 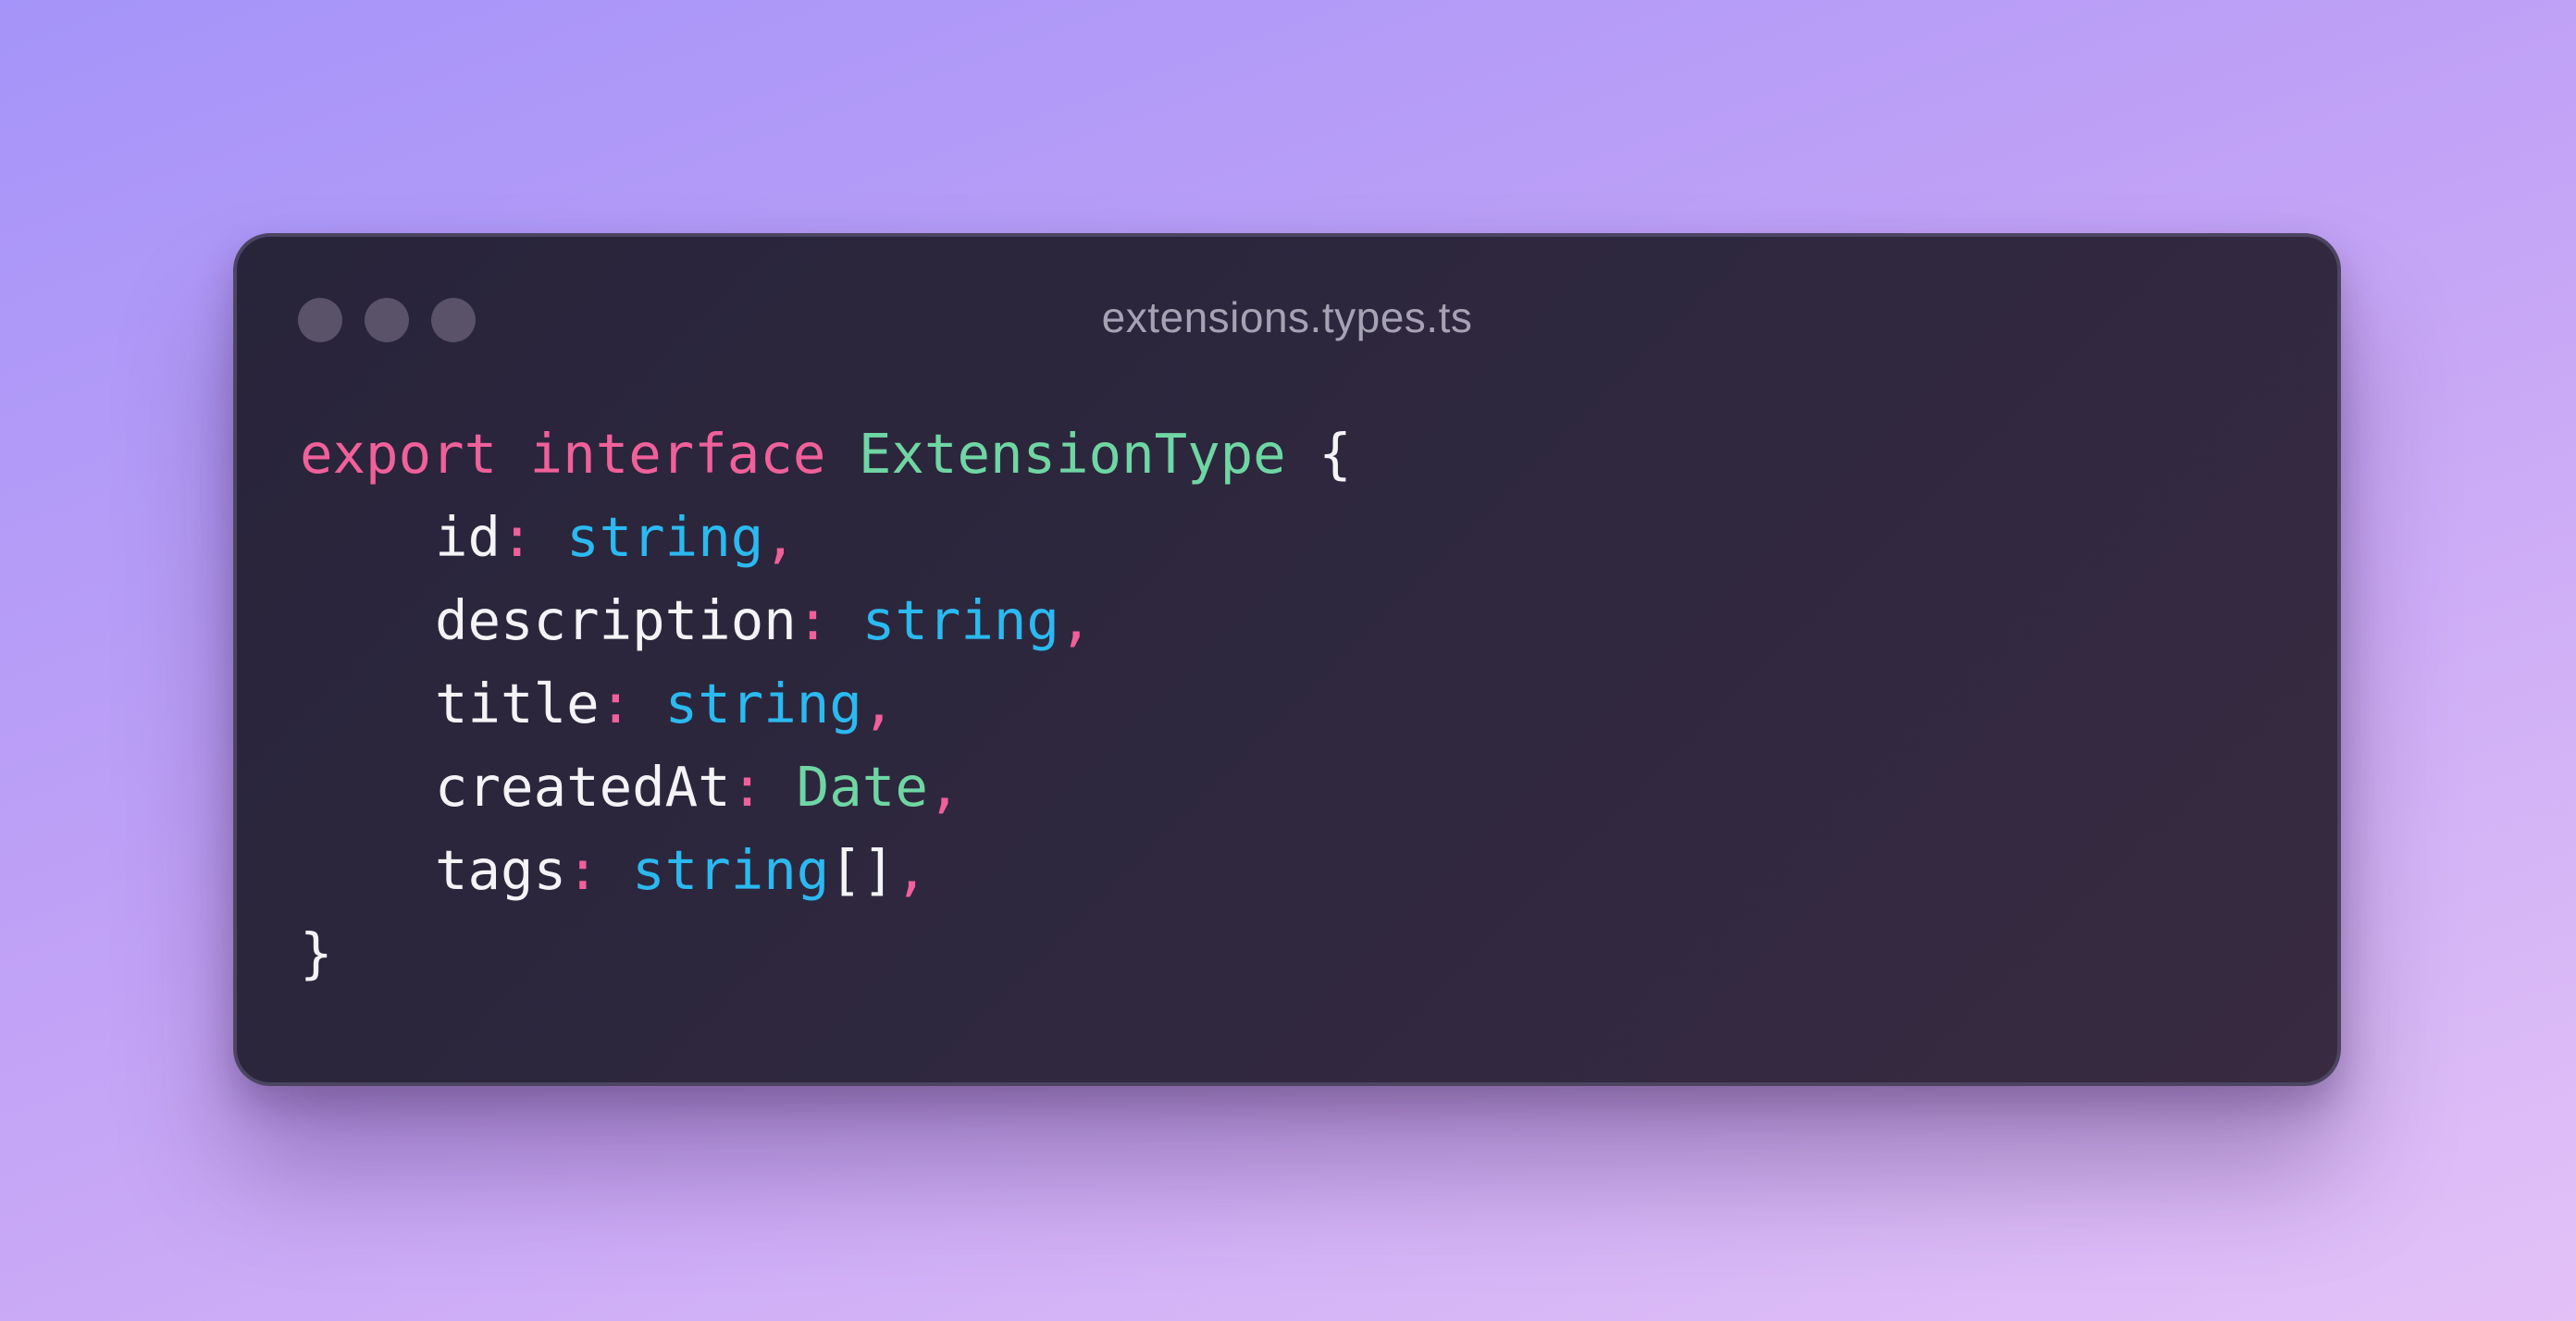 What do you see at coordinates (863, 870) in the screenshot?
I see `type-suffix: []` at bounding box center [863, 870].